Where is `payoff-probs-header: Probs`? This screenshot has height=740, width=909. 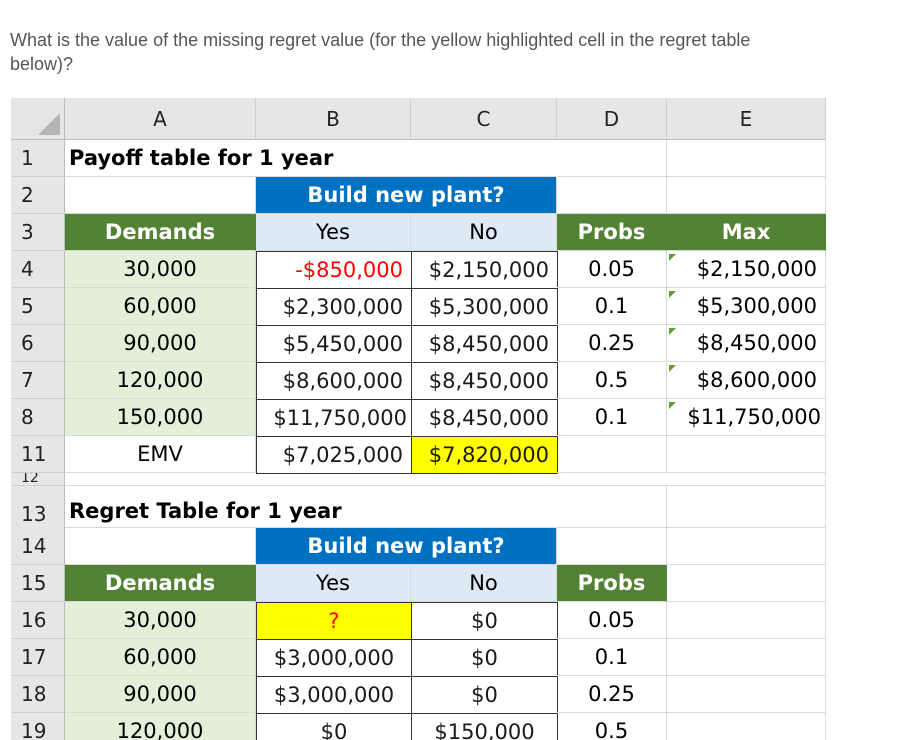 payoff-probs-header: Probs is located at coordinates (612, 232).